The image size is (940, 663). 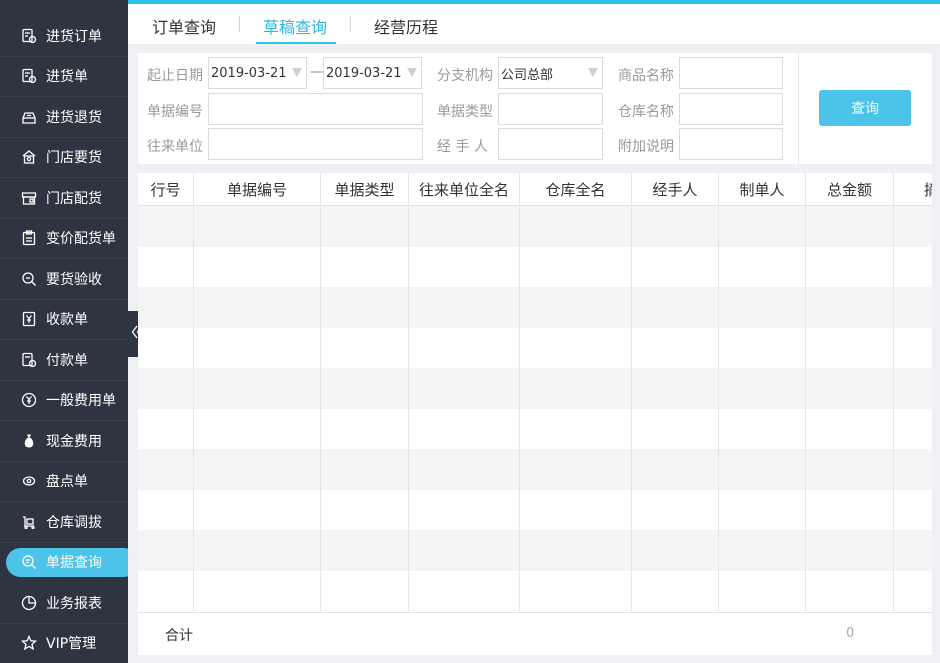 What do you see at coordinates (29, 562) in the screenshot?
I see `document-search-icon` at bounding box center [29, 562].